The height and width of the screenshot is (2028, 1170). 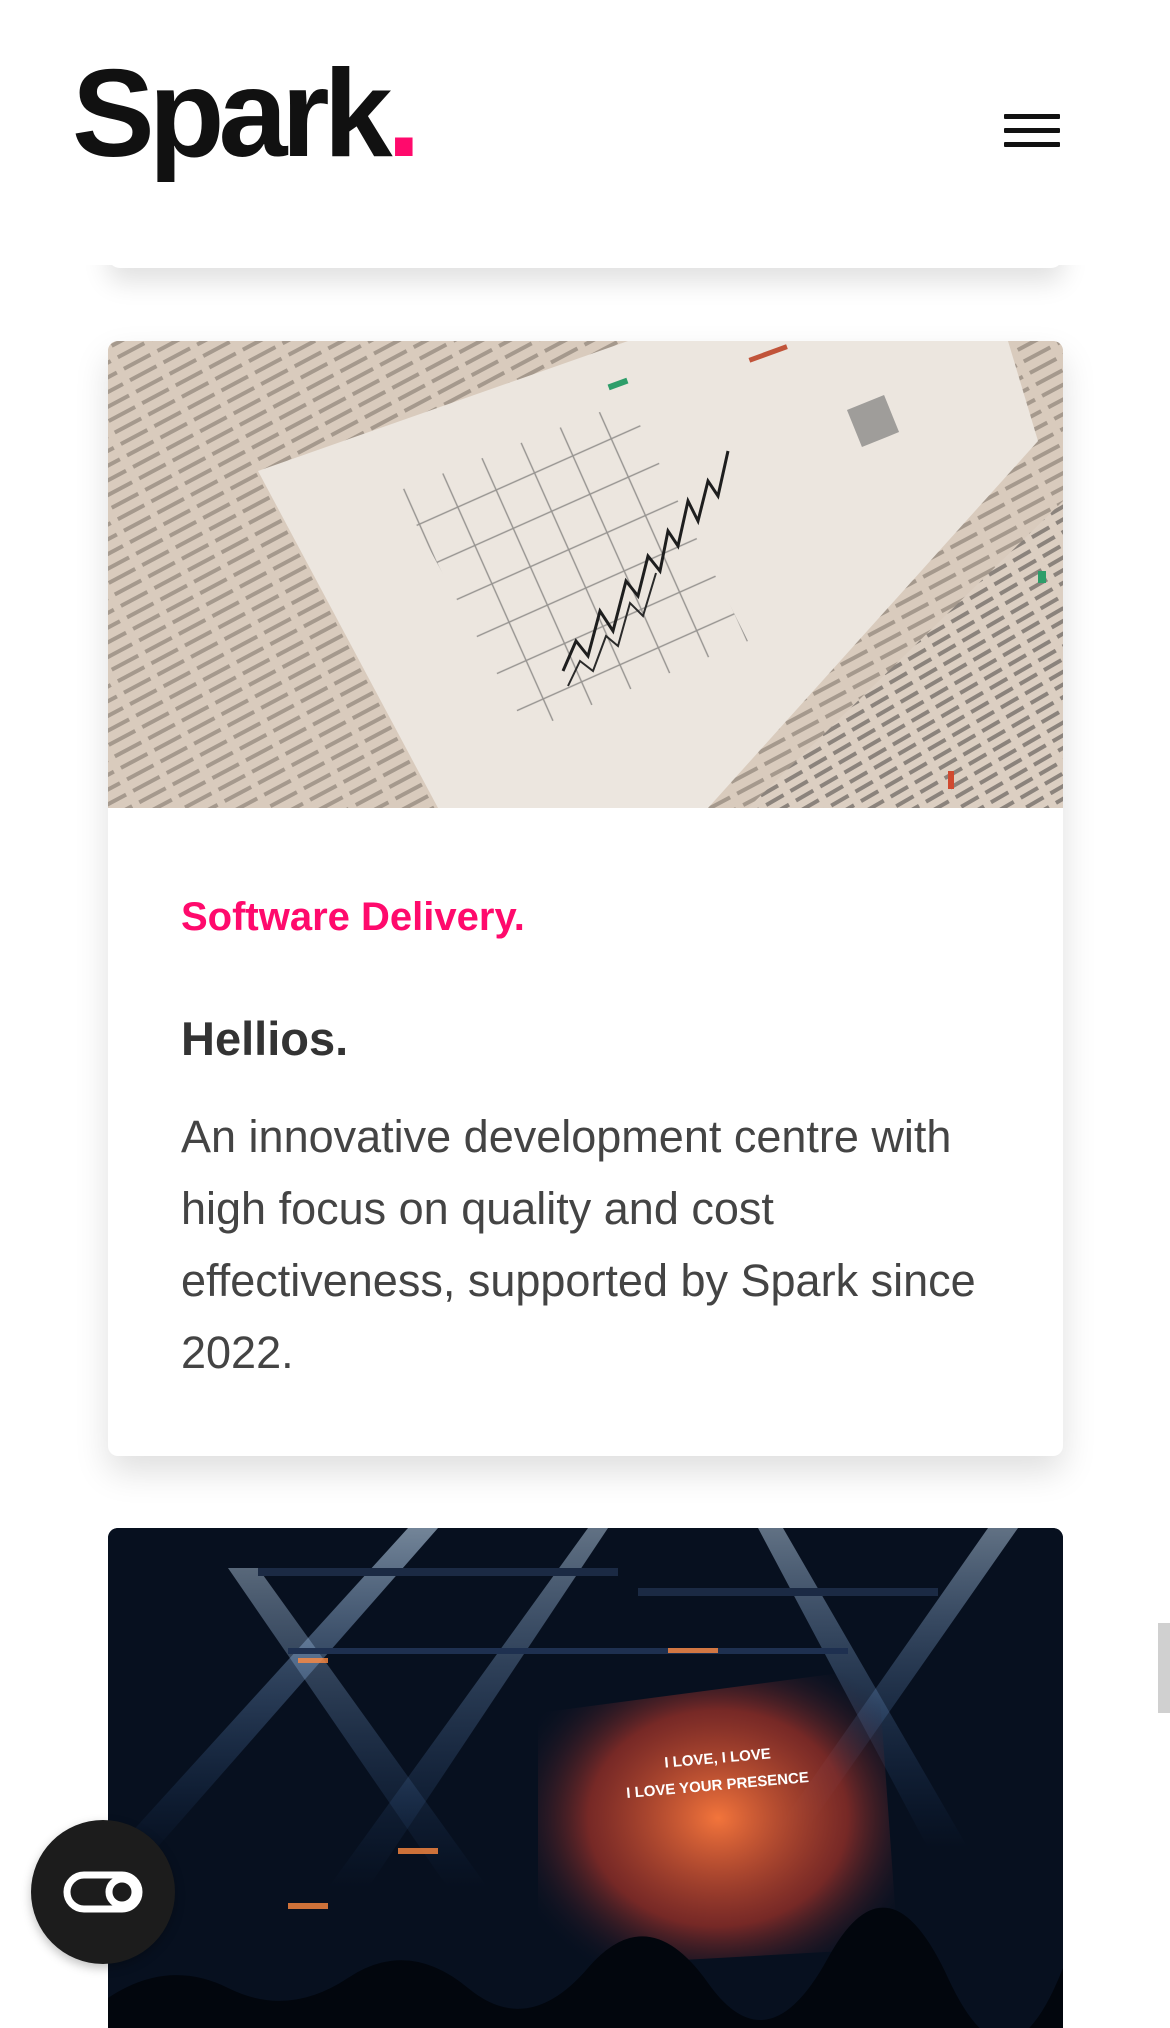 I want to click on toggle-glyph-icon, so click(x=103, y=1892).